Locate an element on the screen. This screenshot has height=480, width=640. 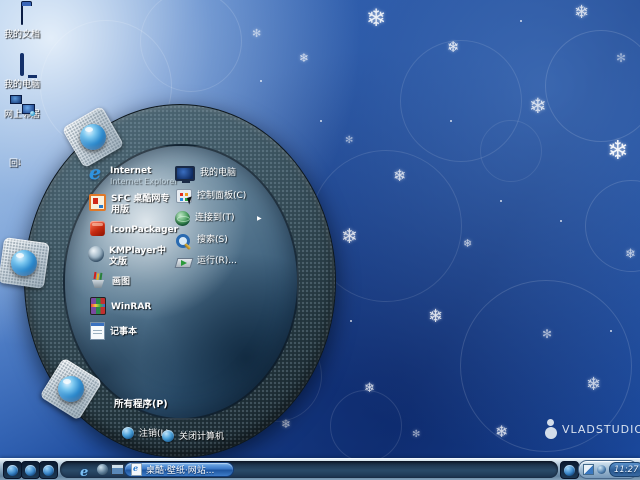
ie-page-icon is located at coordinates (136, 469).